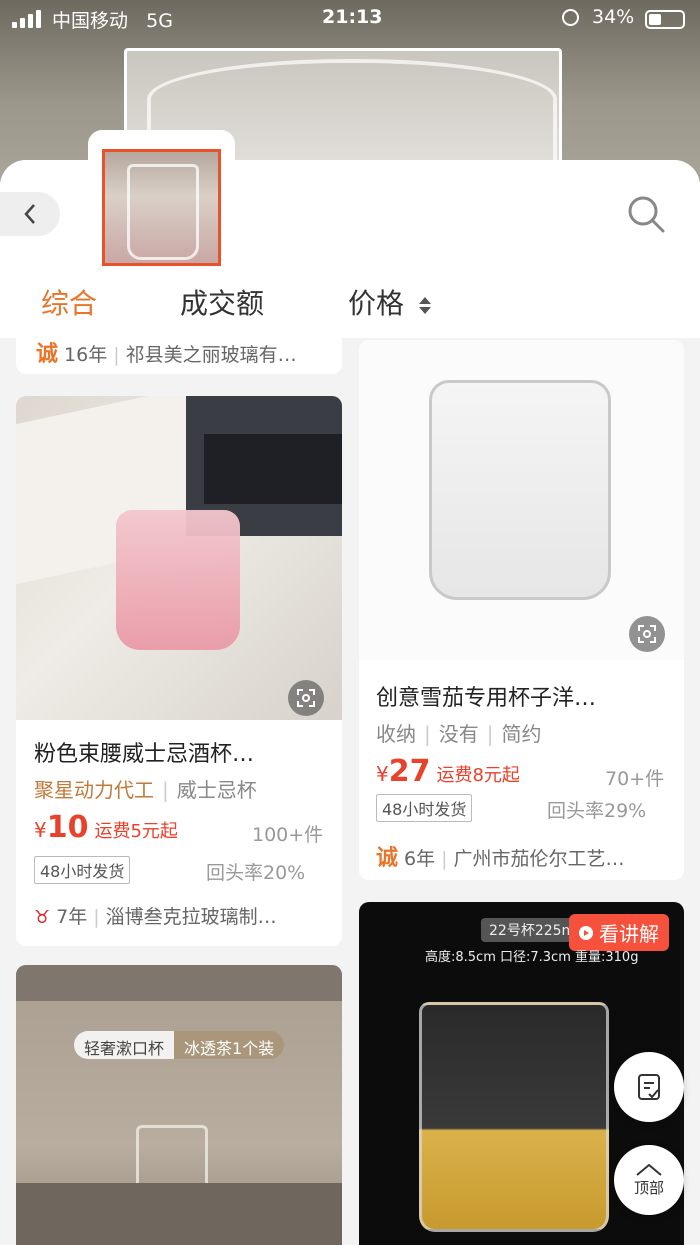 The height and width of the screenshot is (1245, 700). Describe the element at coordinates (532, 957) in the screenshot. I see `product-specs: 高度:8.5cm 口径:7.3cm 重量:310g` at that location.